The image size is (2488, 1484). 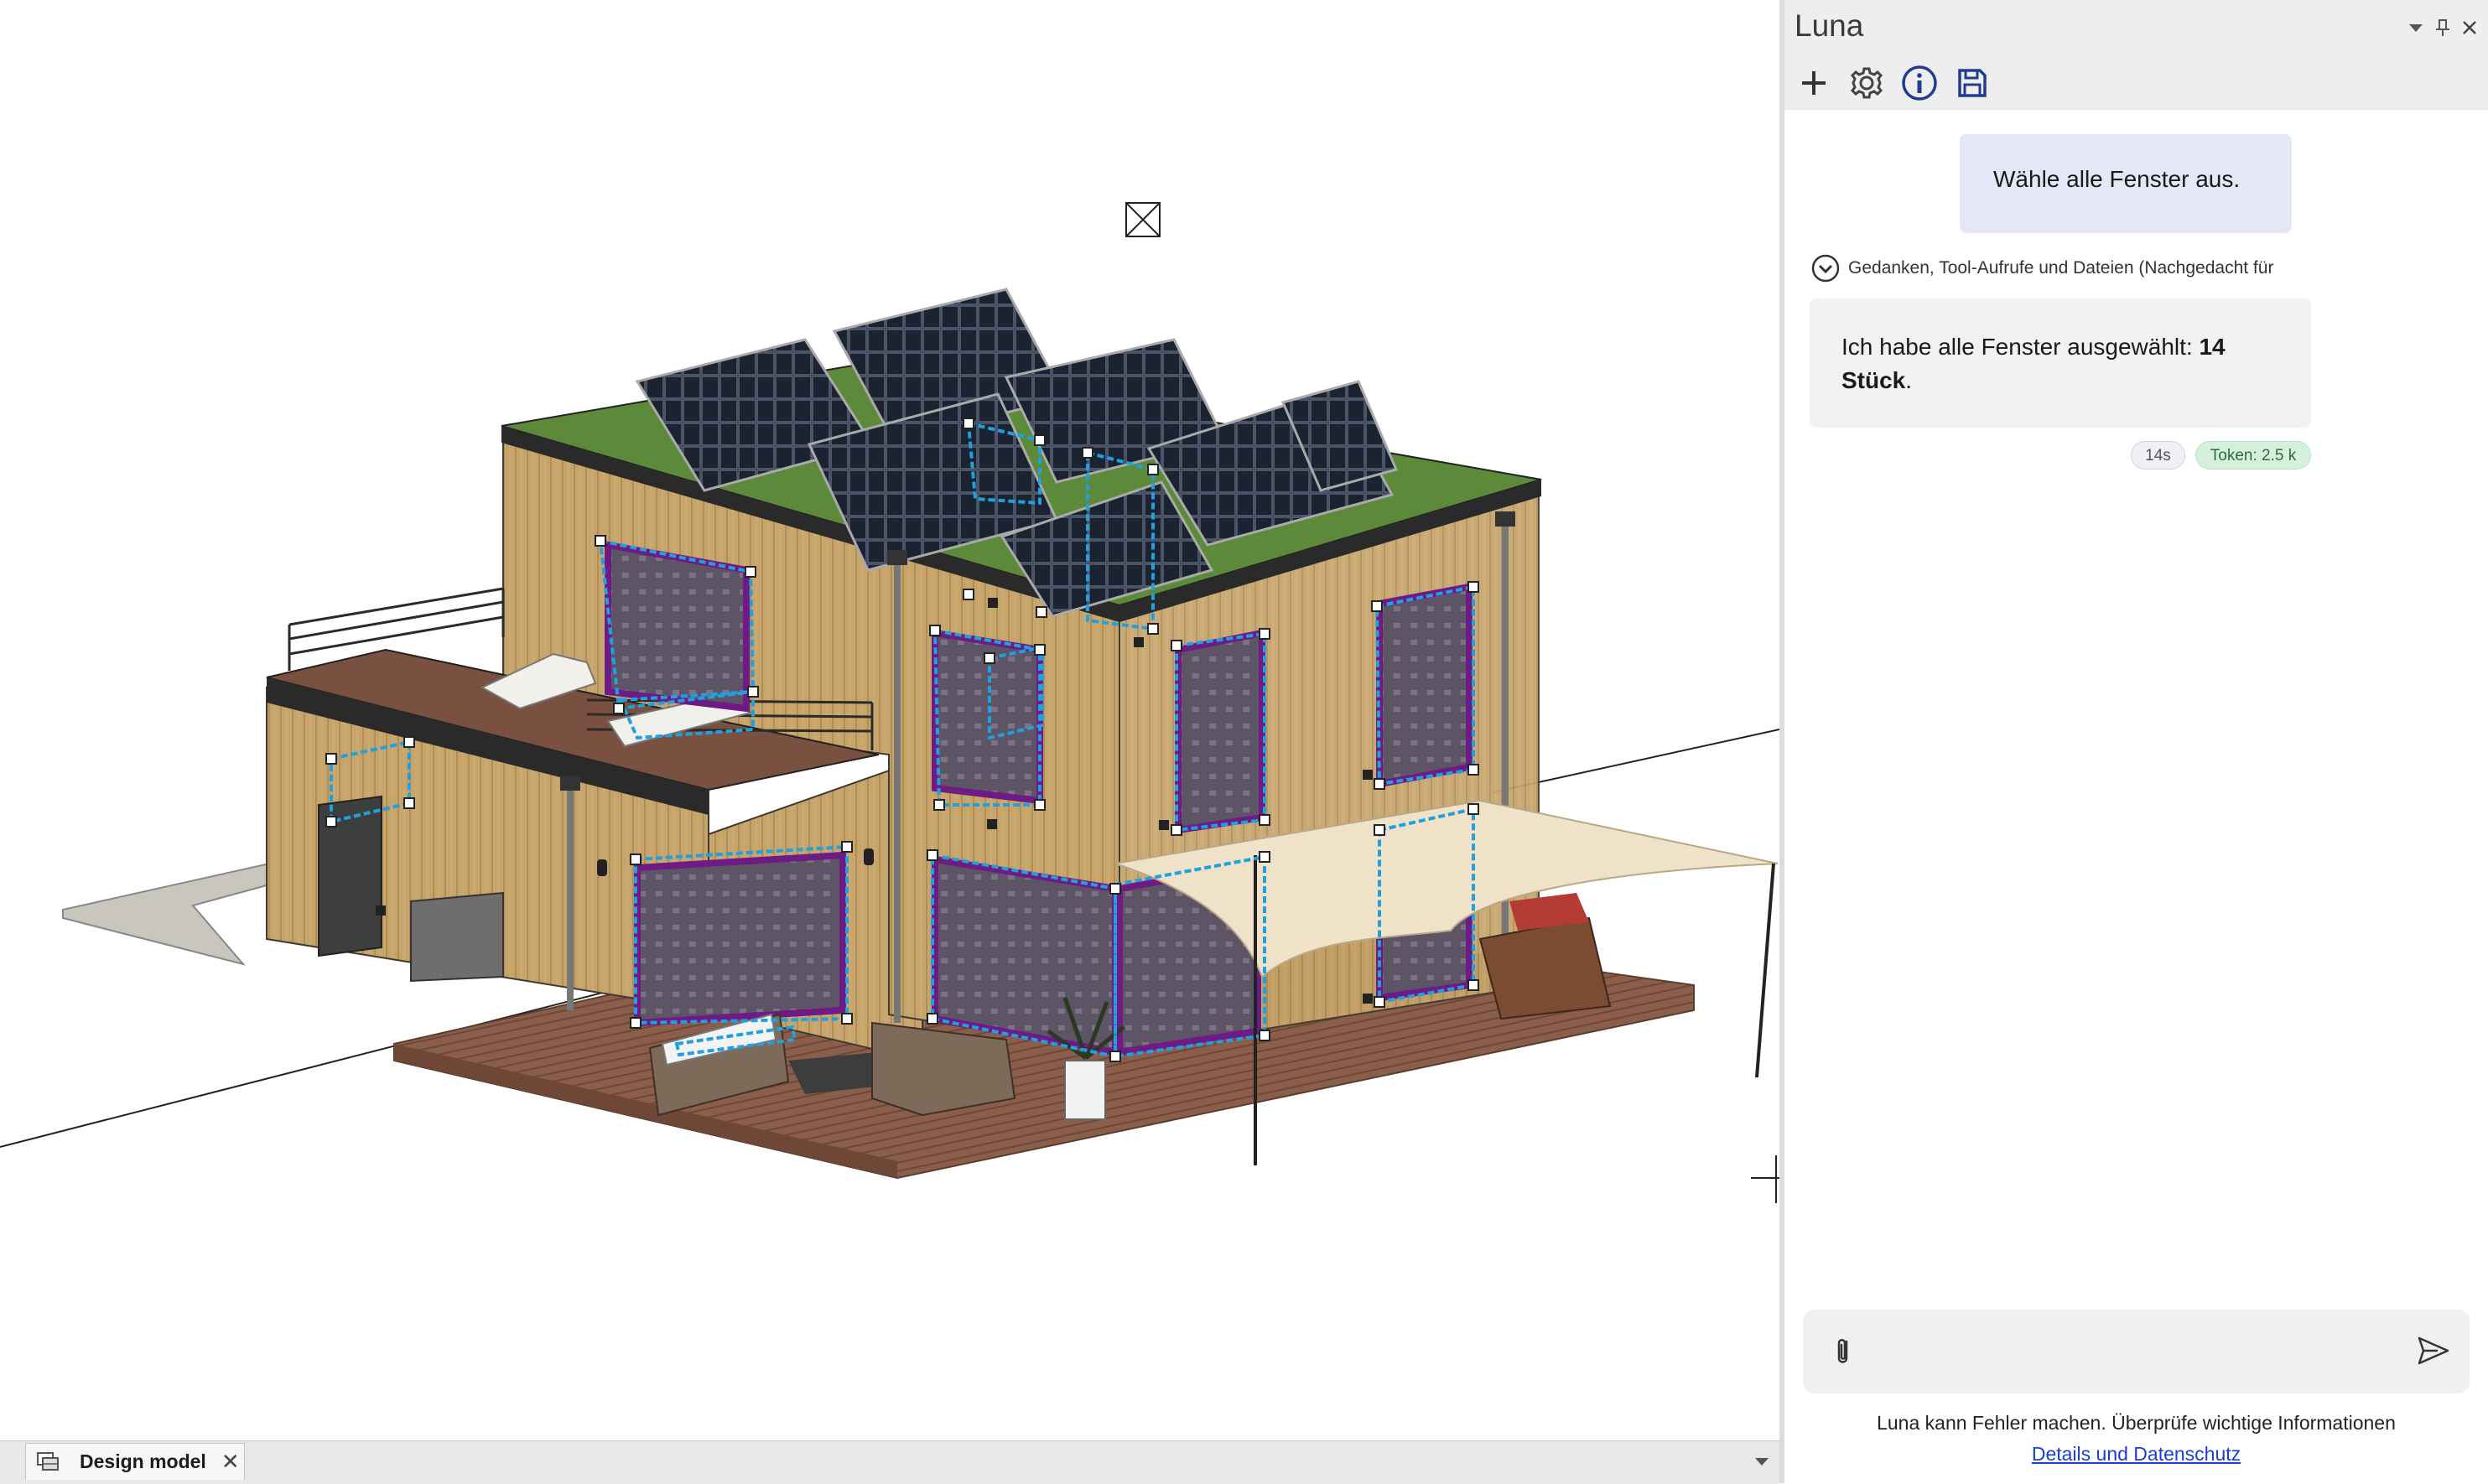 What do you see at coordinates (2443, 28) in the screenshot?
I see `pin-icon` at bounding box center [2443, 28].